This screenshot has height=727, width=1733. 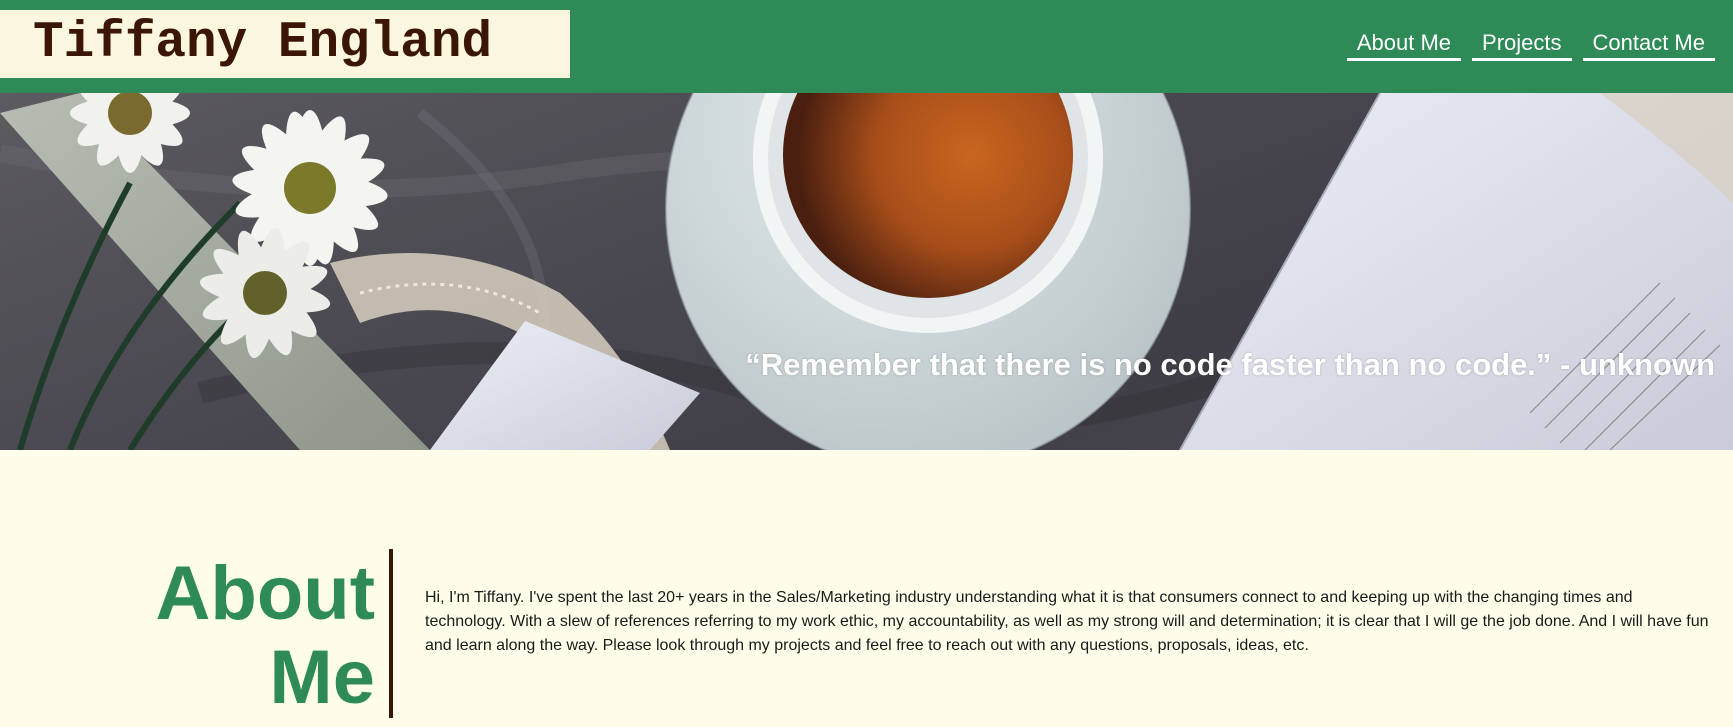 I want to click on main-nav: About Me Projects Contact Me, so click(x=1525, y=45).